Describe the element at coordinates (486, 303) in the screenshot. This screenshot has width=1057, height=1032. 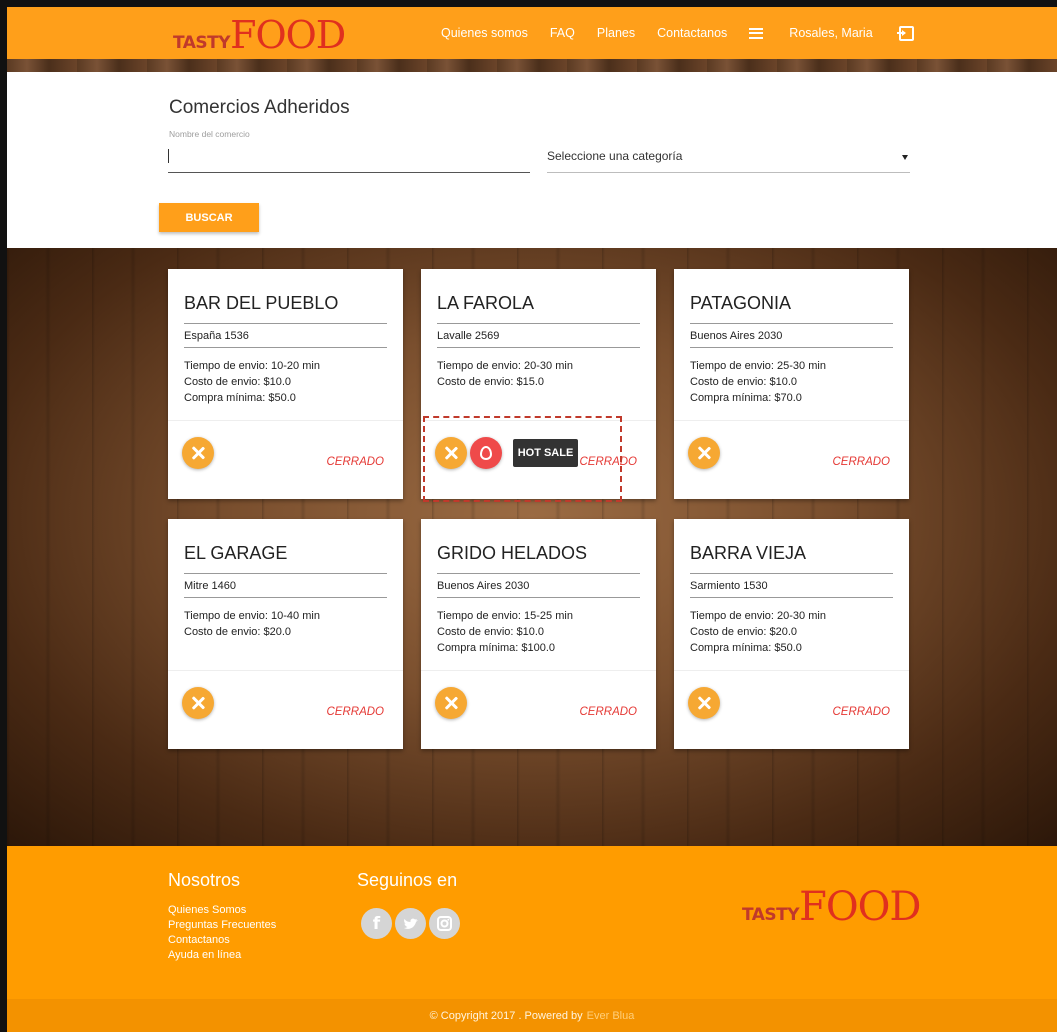
I see `business-name: LA FAROLA` at that location.